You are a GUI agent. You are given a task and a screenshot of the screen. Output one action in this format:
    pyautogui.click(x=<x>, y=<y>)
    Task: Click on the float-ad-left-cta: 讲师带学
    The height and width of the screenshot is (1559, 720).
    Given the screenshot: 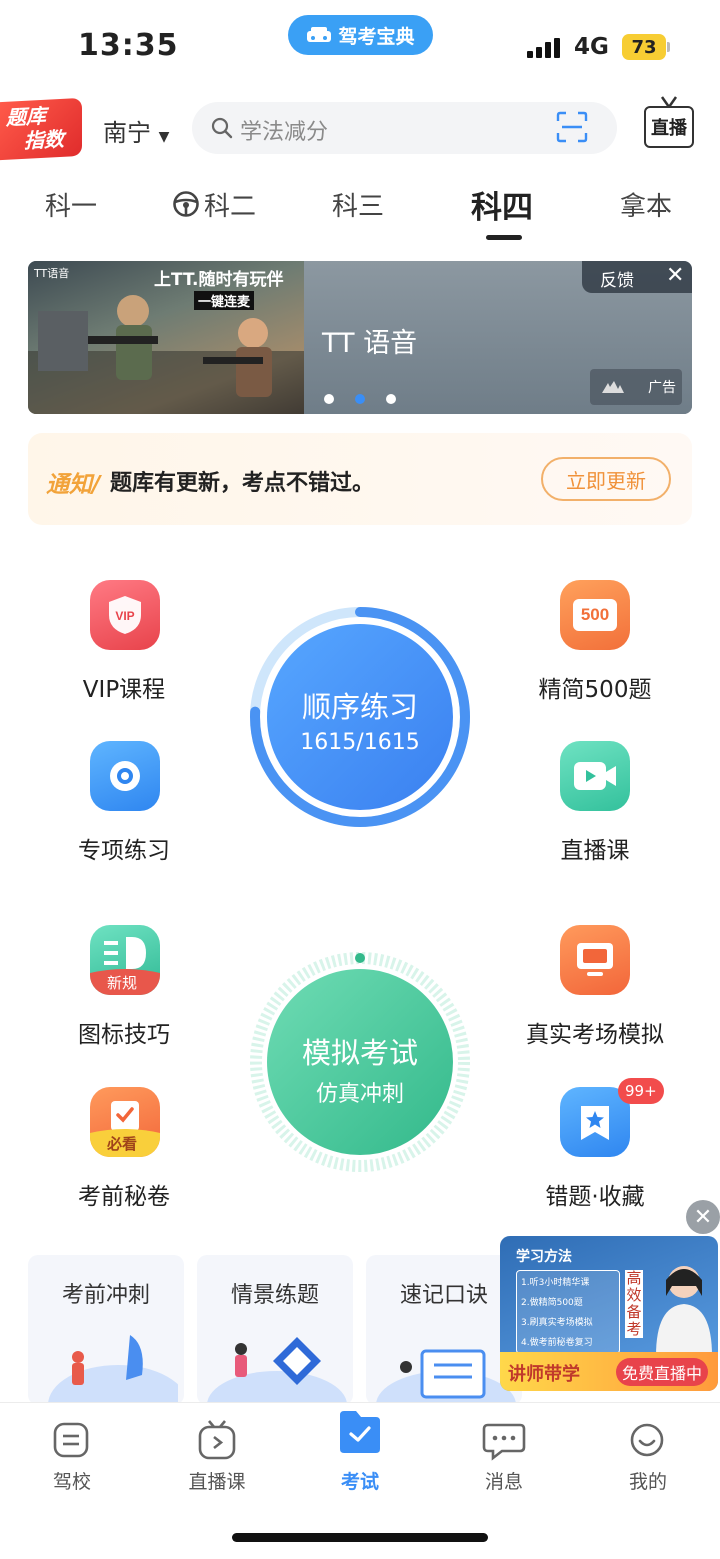 What is the action you would take?
    pyautogui.click(x=544, y=1374)
    